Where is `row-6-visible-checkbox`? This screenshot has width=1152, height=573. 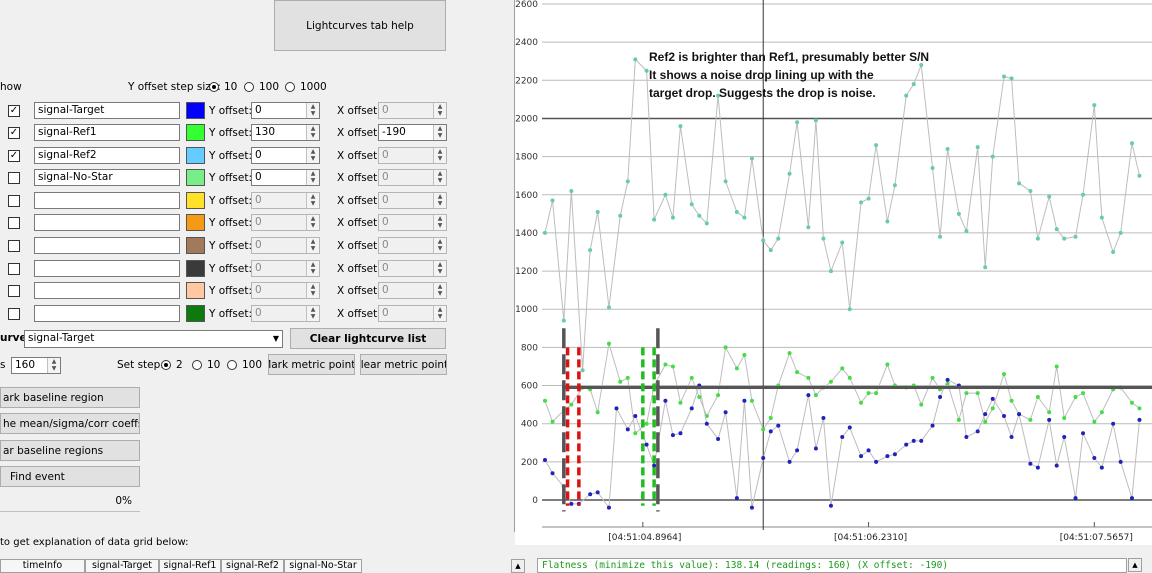
row-6-visible-checkbox is located at coordinates (14, 246).